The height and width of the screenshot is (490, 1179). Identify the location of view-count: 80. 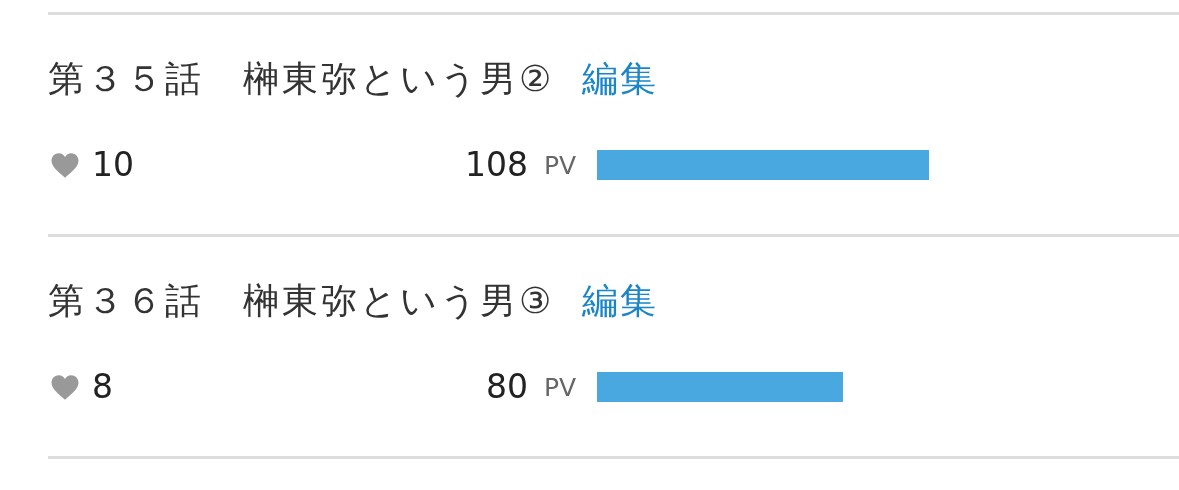
(506, 387).